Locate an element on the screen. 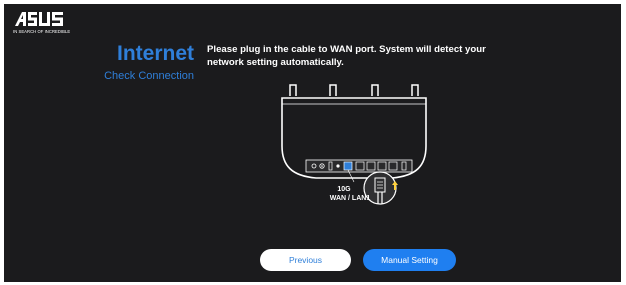 Image resolution: width=626 pixels, height=285 pixels. asus-logo-mark is located at coordinates (39, 19).